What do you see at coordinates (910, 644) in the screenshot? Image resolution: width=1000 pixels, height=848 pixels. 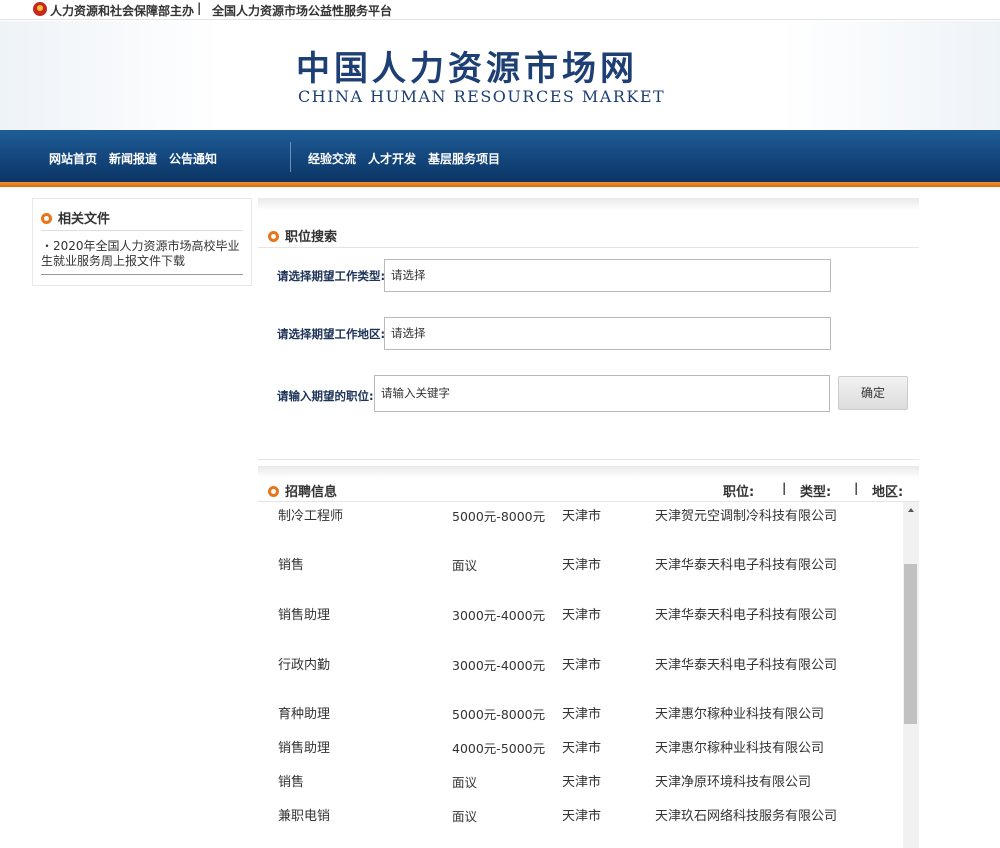 I see `scrollbar-thumb` at bounding box center [910, 644].